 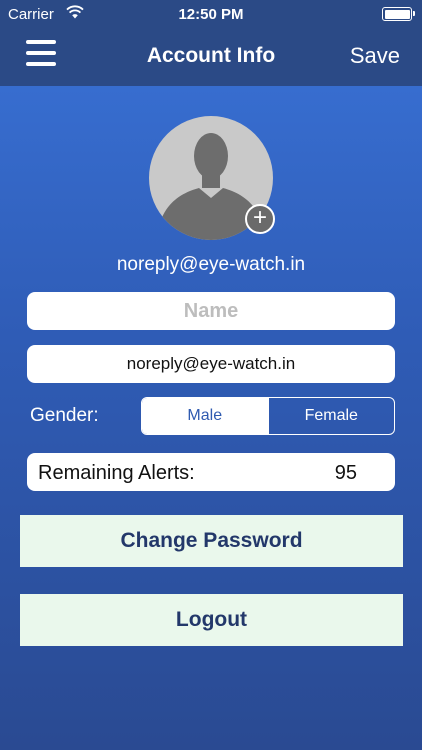 What do you see at coordinates (64, 415) in the screenshot?
I see `gender-label: Gender:` at bounding box center [64, 415].